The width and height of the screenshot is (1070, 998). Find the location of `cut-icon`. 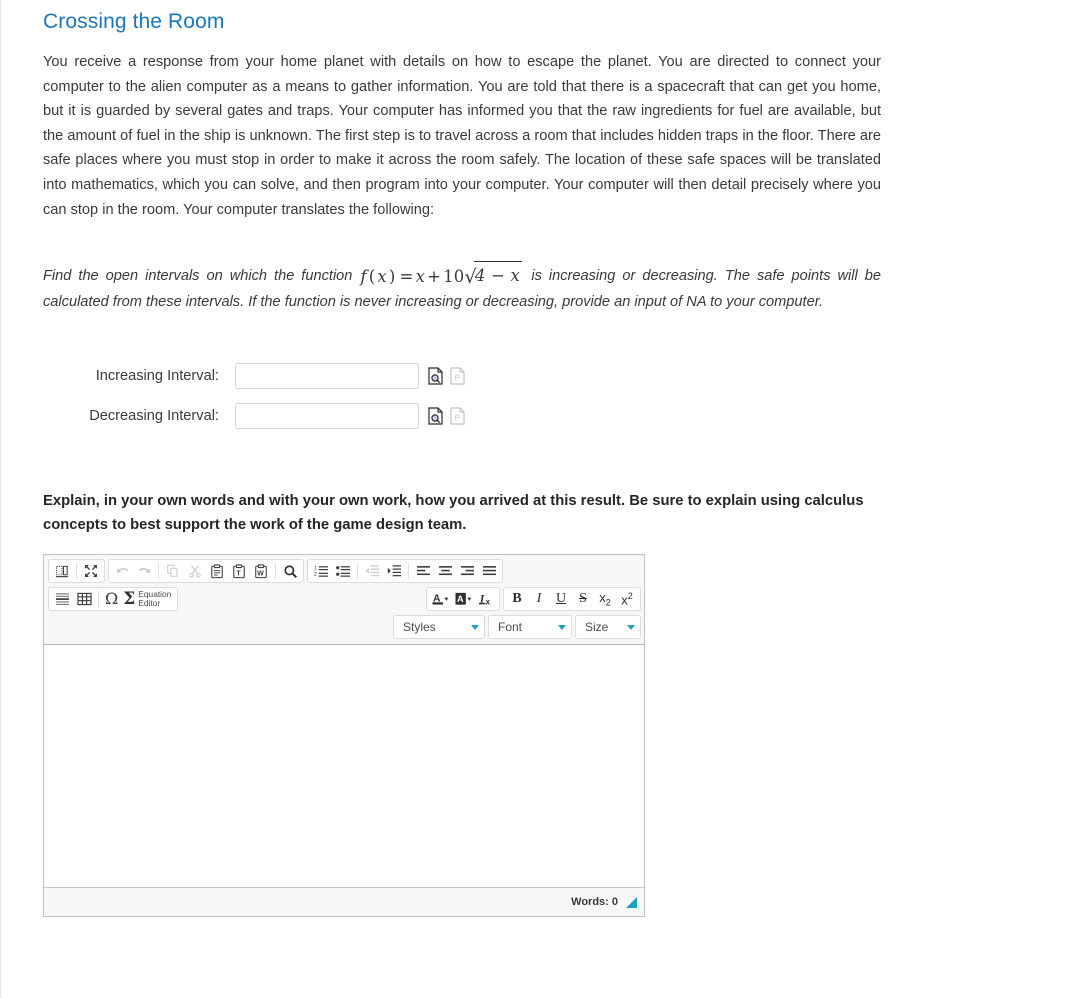

cut-icon is located at coordinates (195, 571).